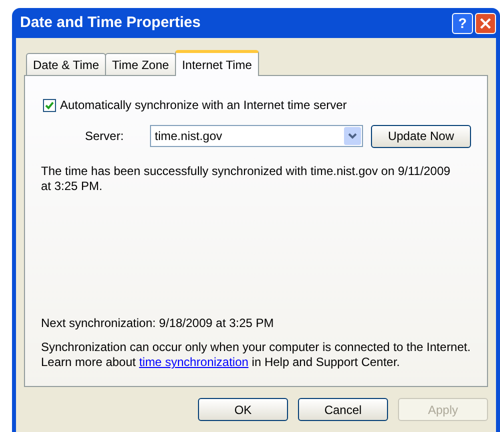 Image resolution: width=500 pixels, height=432 pixels. Describe the element at coordinates (140, 64) in the screenshot. I see `tab: Time Zone` at that location.